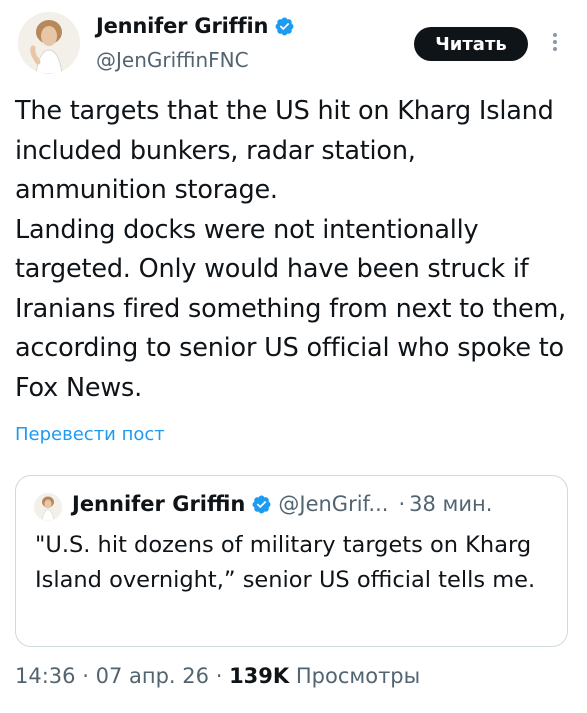 The height and width of the screenshot is (713, 587). What do you see at coordinates (451, 504) in the screenshot?
I see `quoted-tweet-time: 38 мин.` at bounding box center [451, 504].